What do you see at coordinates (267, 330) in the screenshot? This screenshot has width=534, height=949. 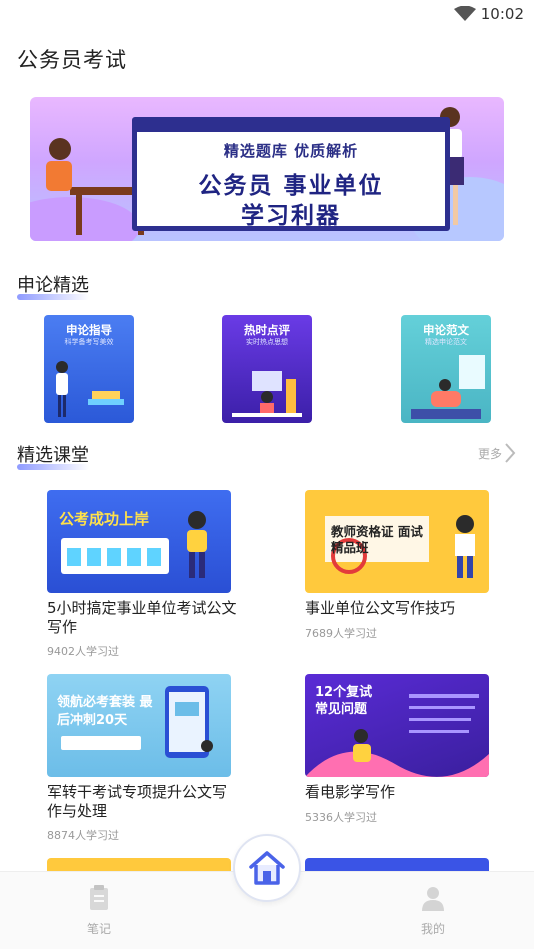 I see `card-title: 热时点评` at bounding box center [267, 330].